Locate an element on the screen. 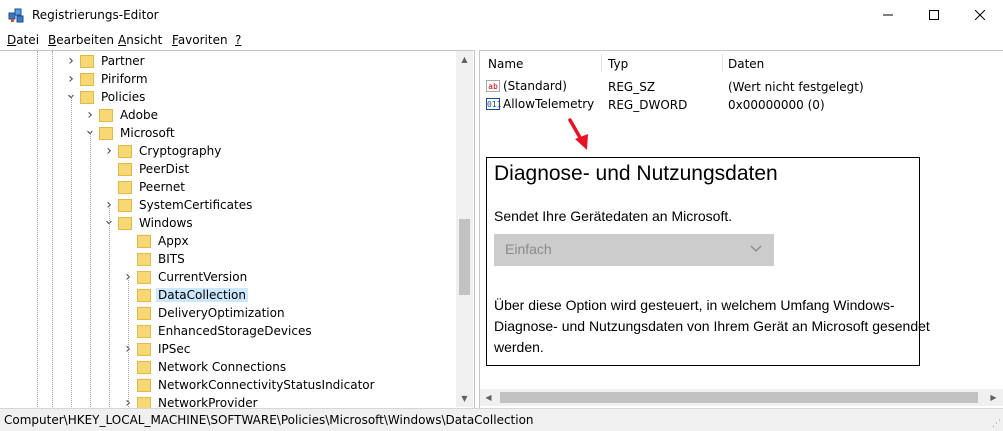 The width and height of the screenshot is (1003, 431). menu-ansicht: Ansicht is located at coordinates (140, 40).